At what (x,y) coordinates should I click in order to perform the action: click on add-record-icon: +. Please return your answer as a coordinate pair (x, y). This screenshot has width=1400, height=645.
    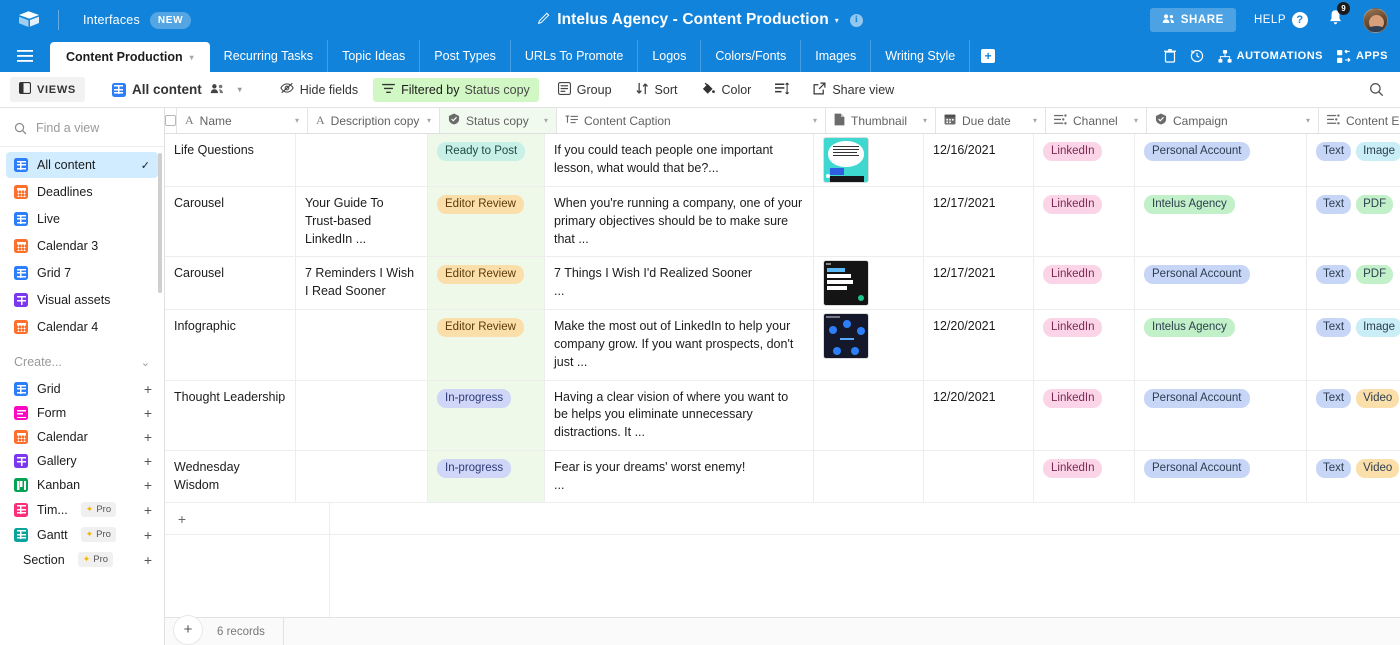
    Looking at the image, I should click on (182, 519).